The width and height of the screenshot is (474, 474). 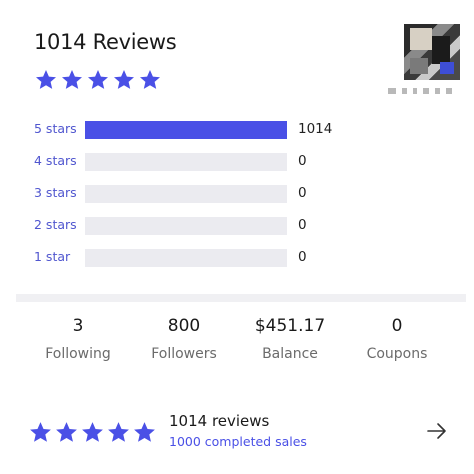 I want to click on rating-row-5: 5 stars 1014, so click(x=184, y=129).